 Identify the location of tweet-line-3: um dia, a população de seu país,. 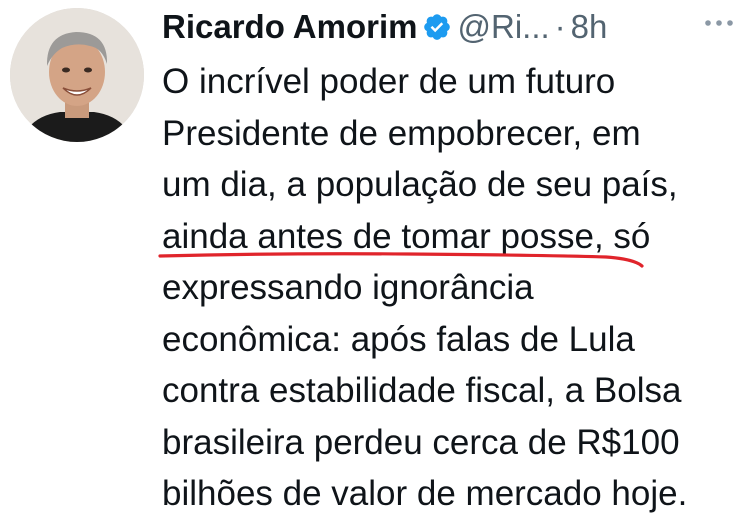
(420, 184).